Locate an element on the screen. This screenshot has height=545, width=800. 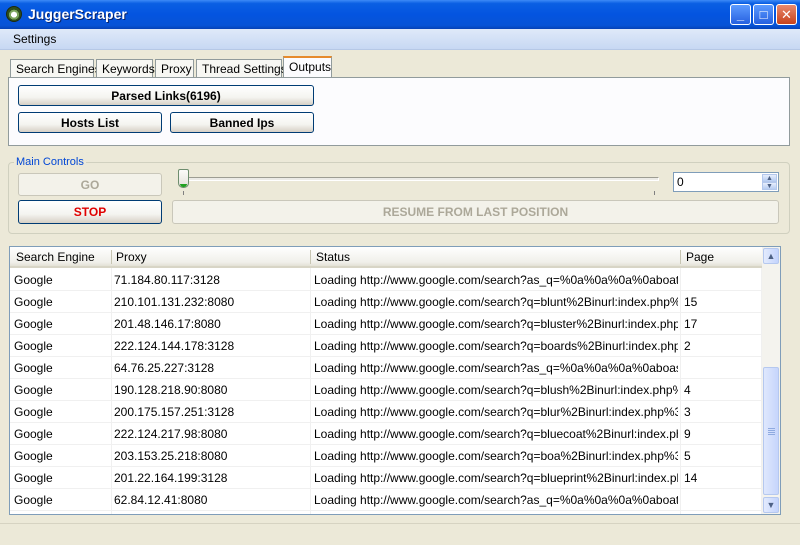
app-icon is located at coordinates (14, 14).